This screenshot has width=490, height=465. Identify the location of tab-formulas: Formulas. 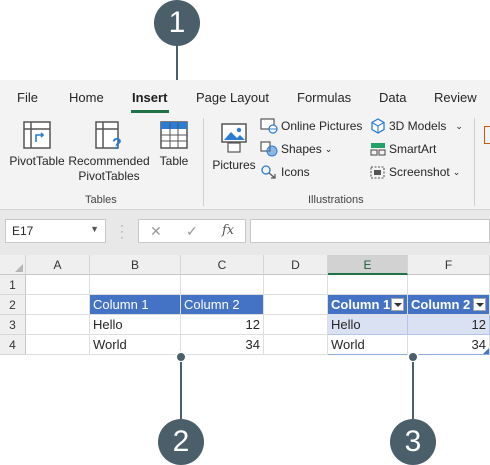
(324, 97).